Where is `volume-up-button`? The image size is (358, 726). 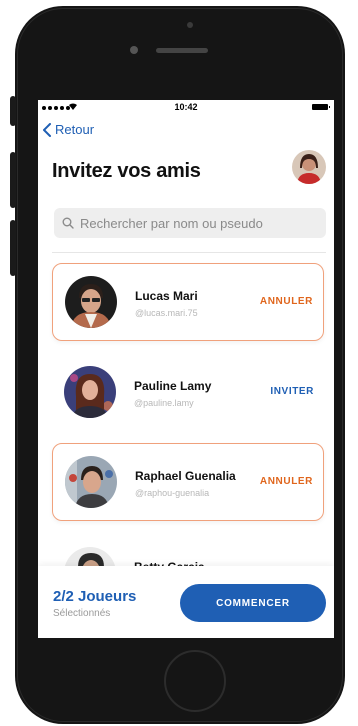 volume-up-button is located at coordinates (13, 180).